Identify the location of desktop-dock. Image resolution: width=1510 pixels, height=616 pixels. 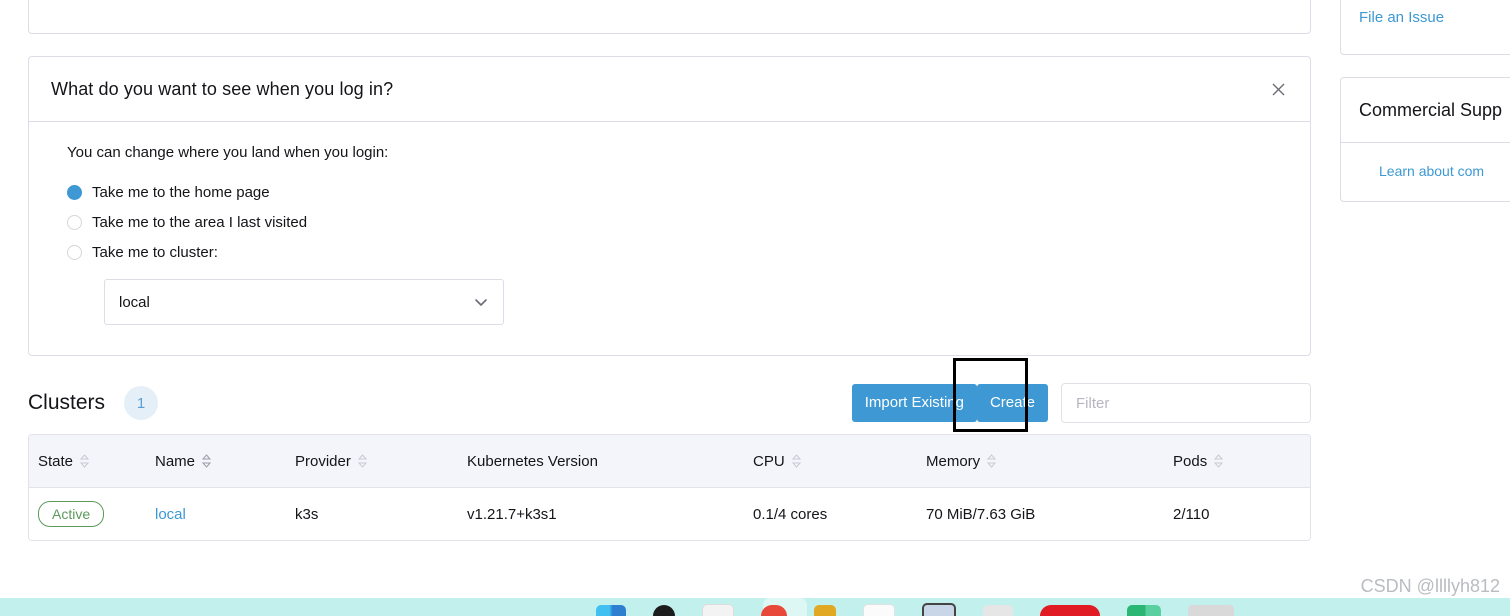
(755, 607).